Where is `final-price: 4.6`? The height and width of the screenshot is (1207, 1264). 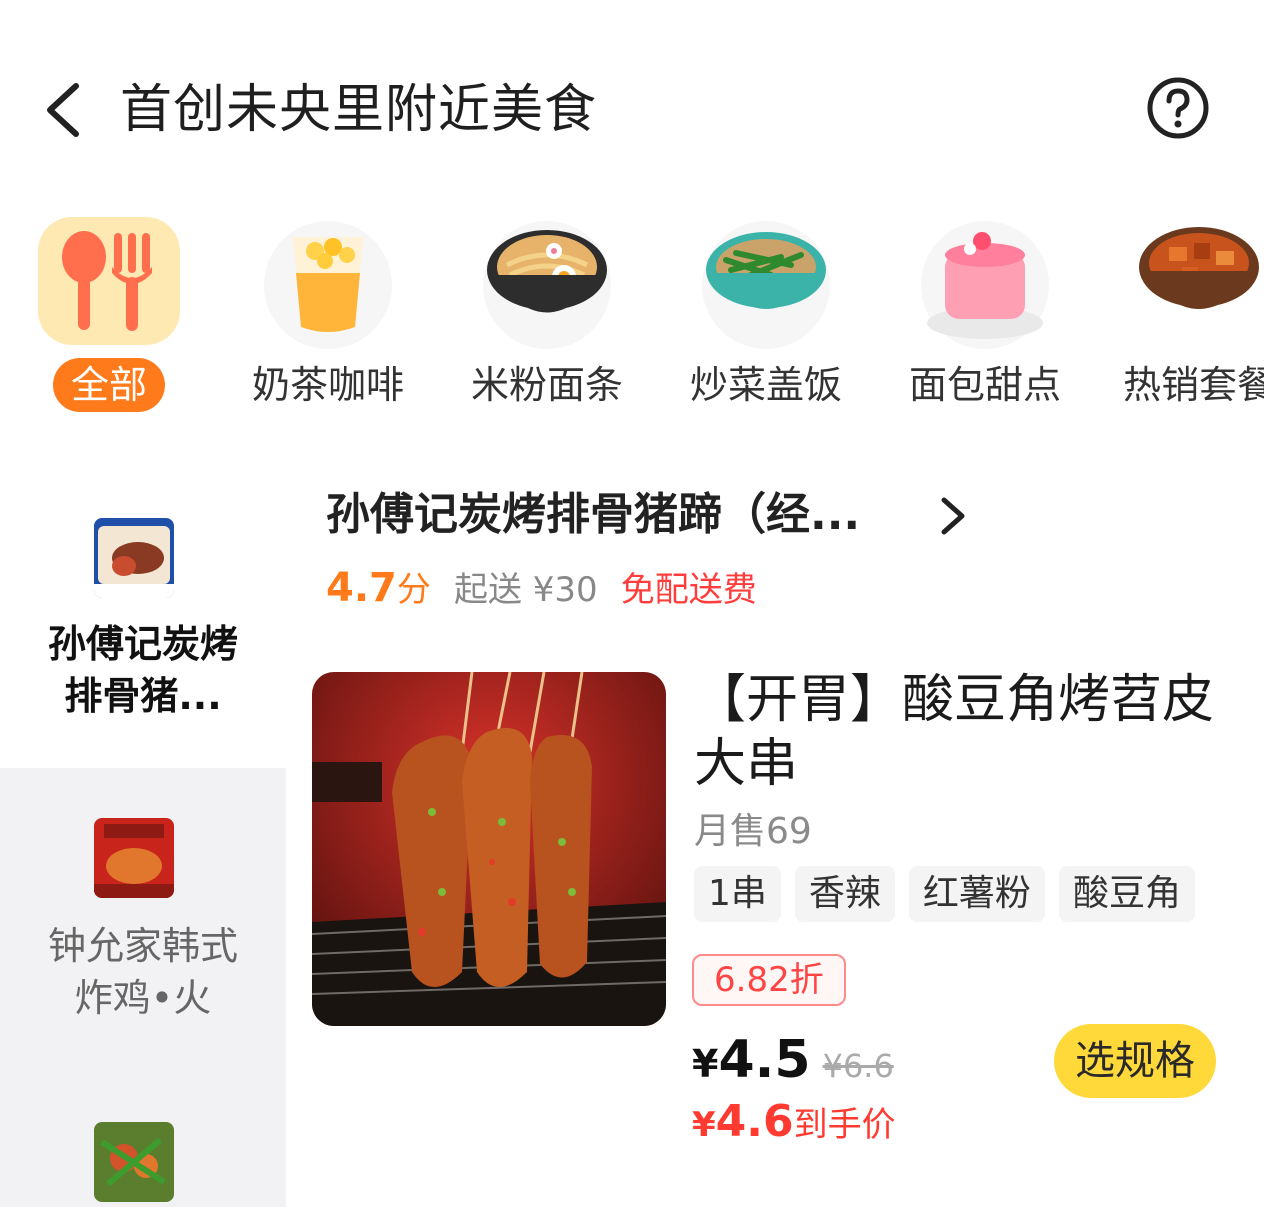
final-price: 4.6 is located at coordinates (754, 1121).